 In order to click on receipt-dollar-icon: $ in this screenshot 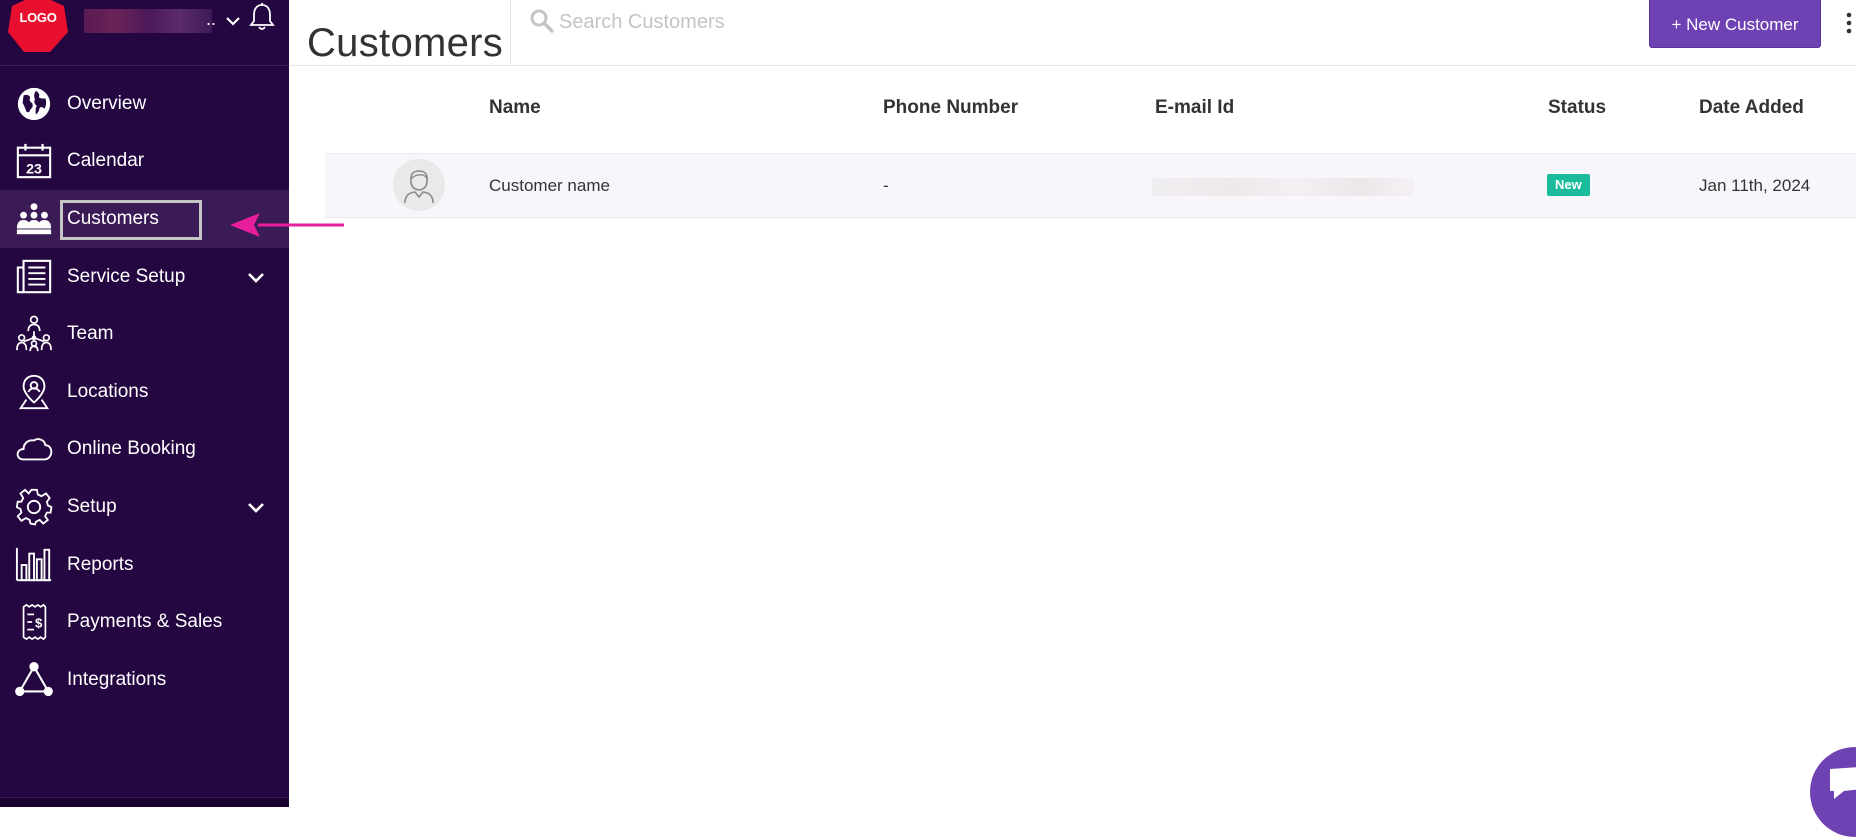, I will do `click(34, 622)`.